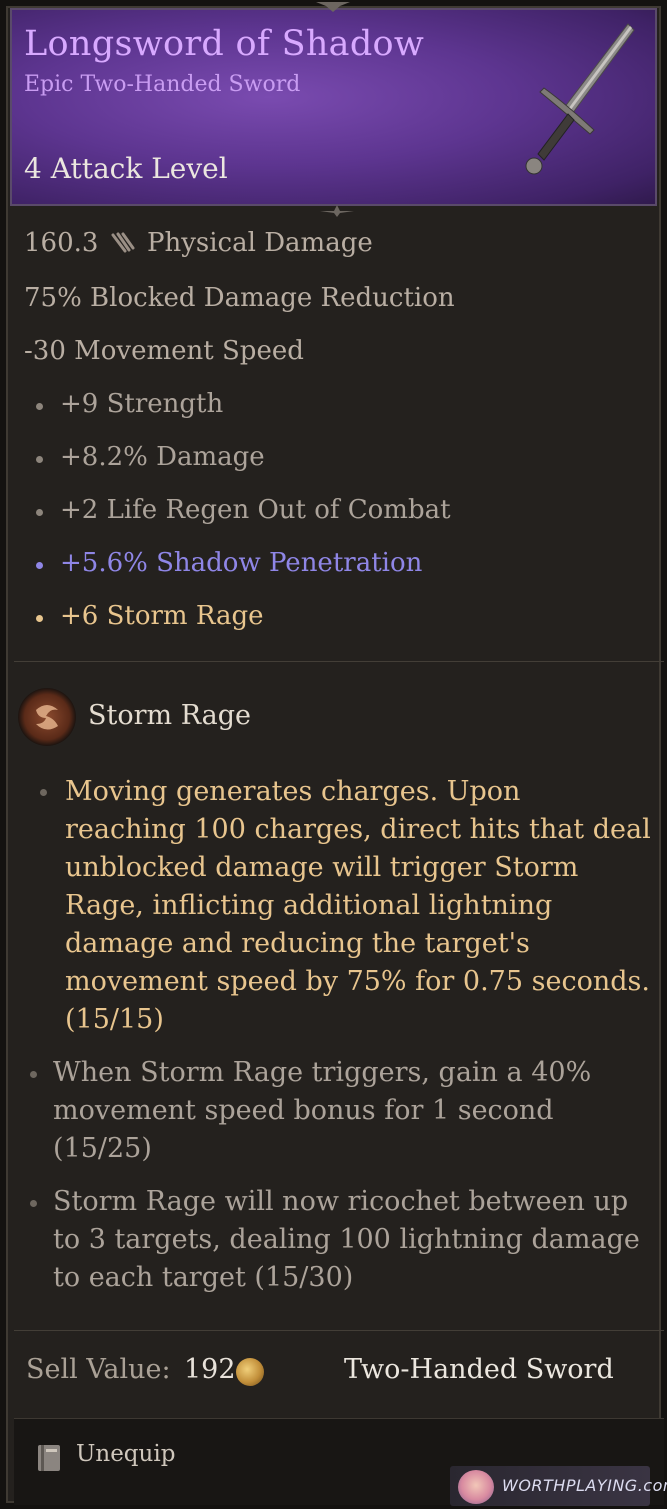  I want to click on physical-damage-value: 160.3, so click(61, 243).